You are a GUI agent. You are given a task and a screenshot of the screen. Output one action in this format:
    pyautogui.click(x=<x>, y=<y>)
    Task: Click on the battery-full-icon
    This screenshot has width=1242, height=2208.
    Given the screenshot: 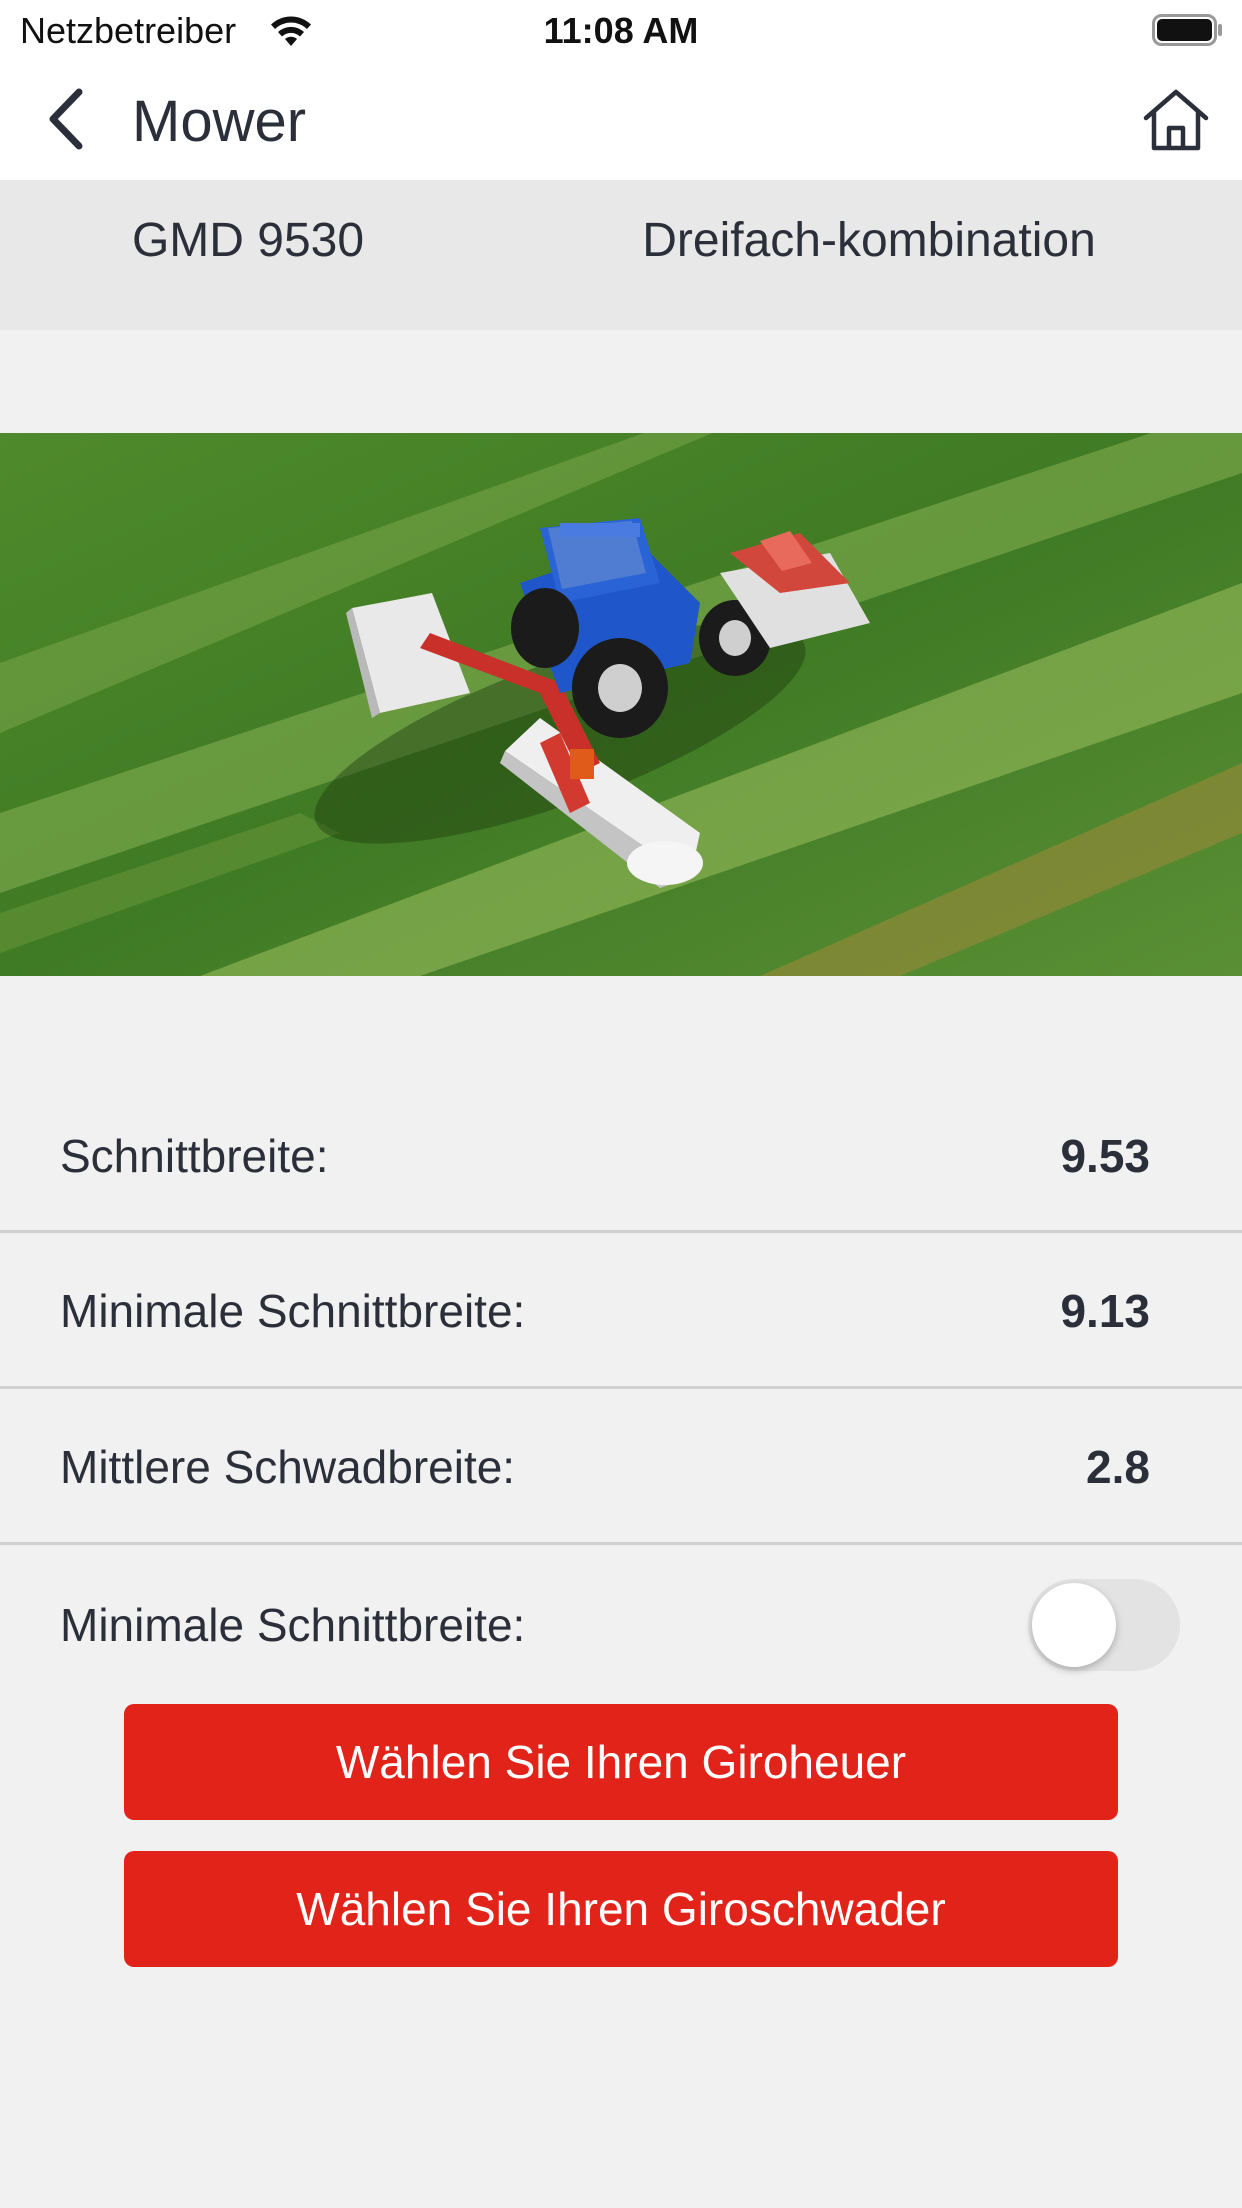 What is the action you would take?
    pyautogui.click(x=1188, y=30)
    